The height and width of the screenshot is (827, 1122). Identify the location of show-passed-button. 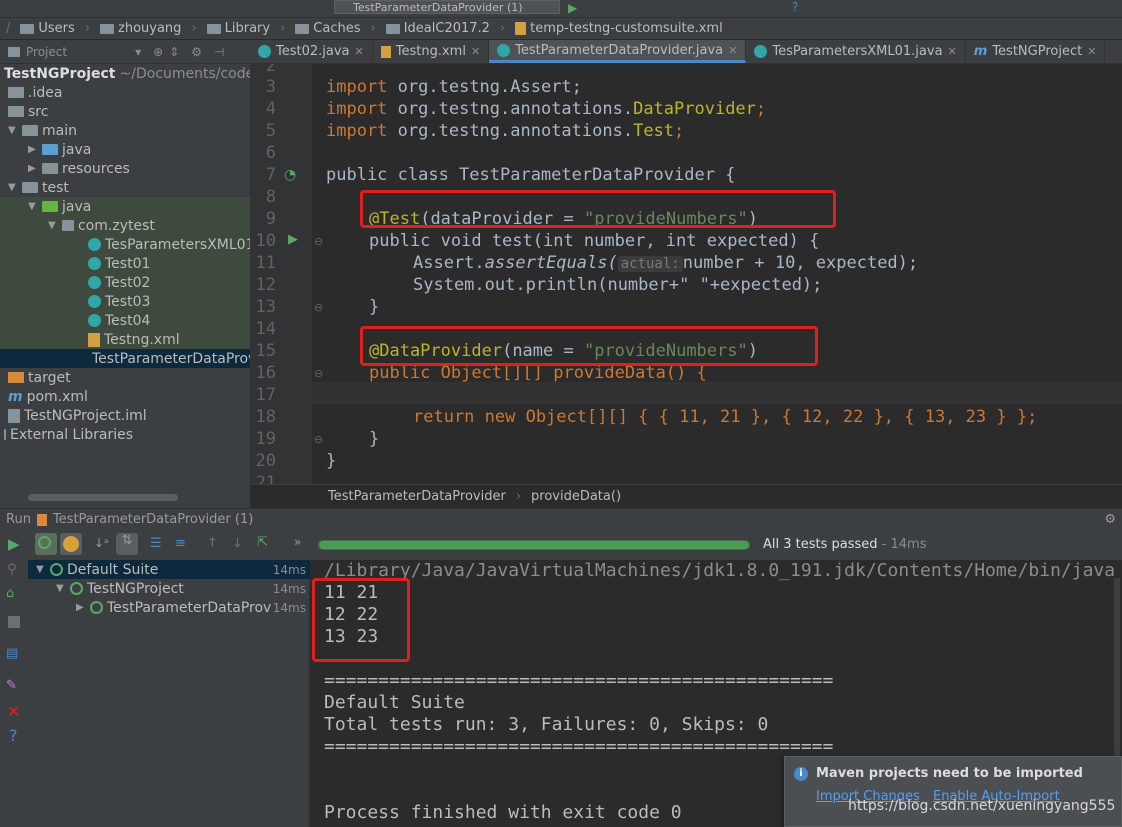
(46, 544).